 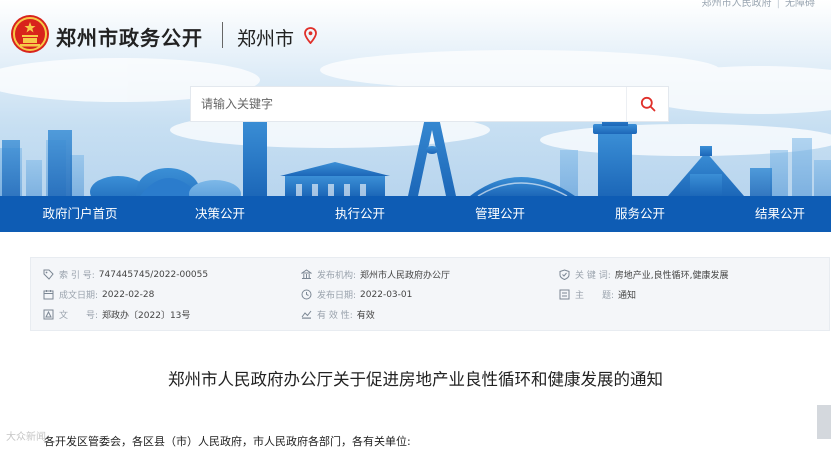 I want to click on info-published-value: 2022-03-01, so click(x=386, y=294).